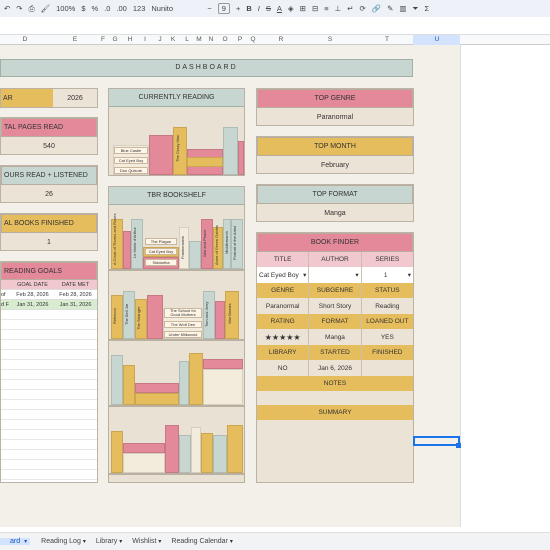 This screenshot has height=550, width=550. What do you see at coordinates (436, 441) in the screenshot?
I see `selected-cell` at bounding box center [436, 441].